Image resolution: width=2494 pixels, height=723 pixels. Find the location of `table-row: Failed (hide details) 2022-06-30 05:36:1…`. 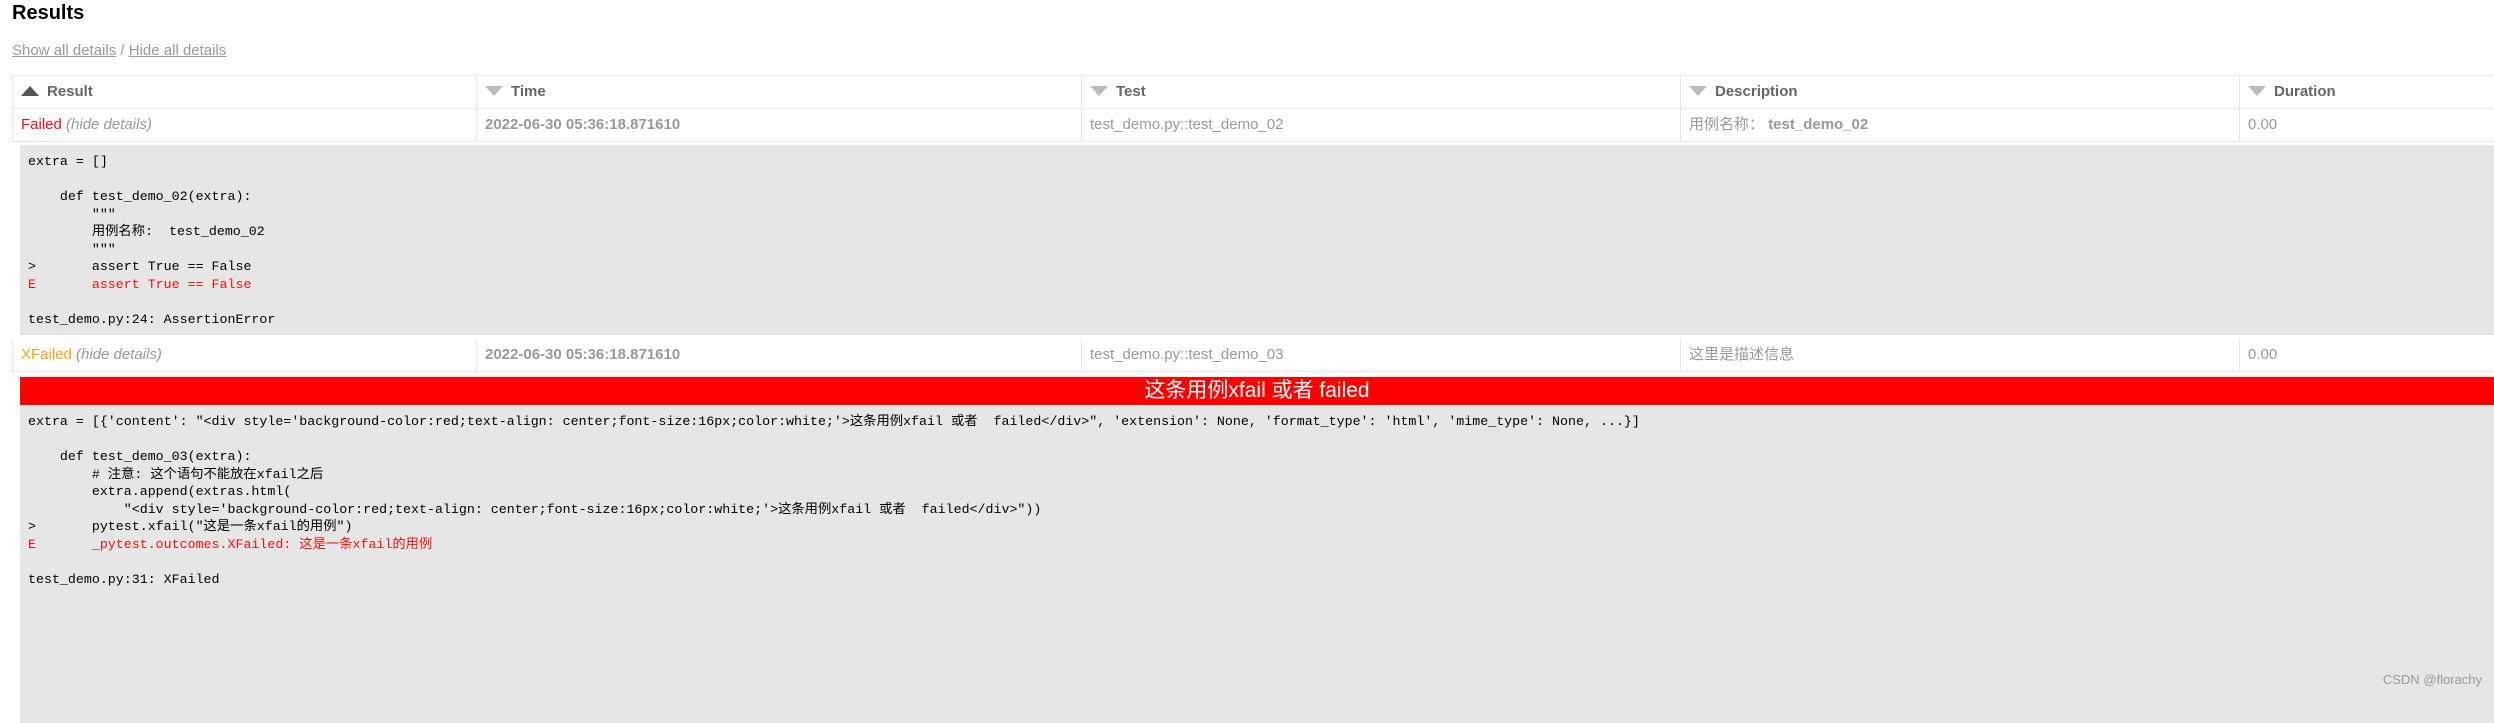

table-row: Failed (hide details) 2022-06-30 05:36:1… is located at coordinates (1253, 125).